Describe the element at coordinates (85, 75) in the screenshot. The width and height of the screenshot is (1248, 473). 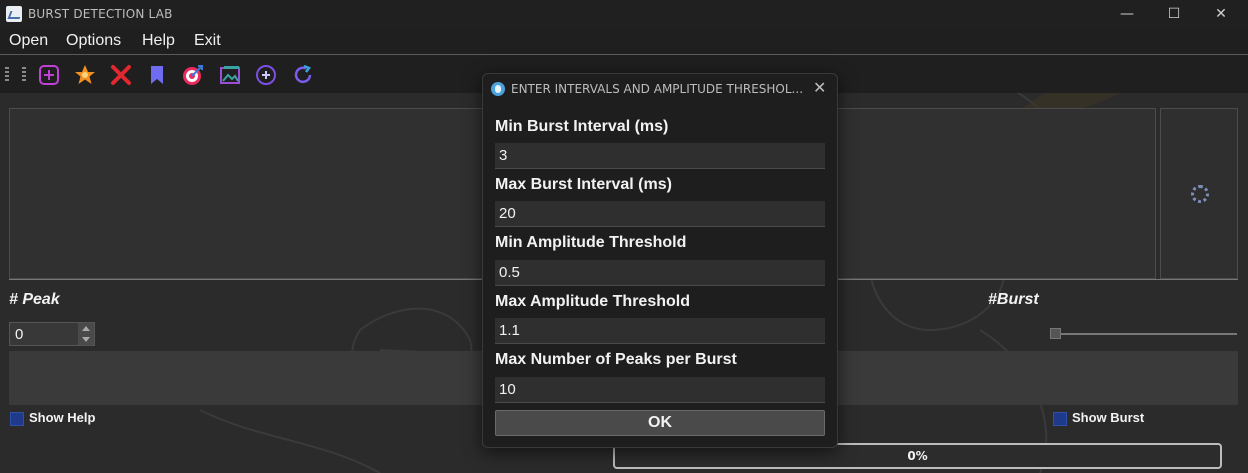
I see `star-icon` at that location.